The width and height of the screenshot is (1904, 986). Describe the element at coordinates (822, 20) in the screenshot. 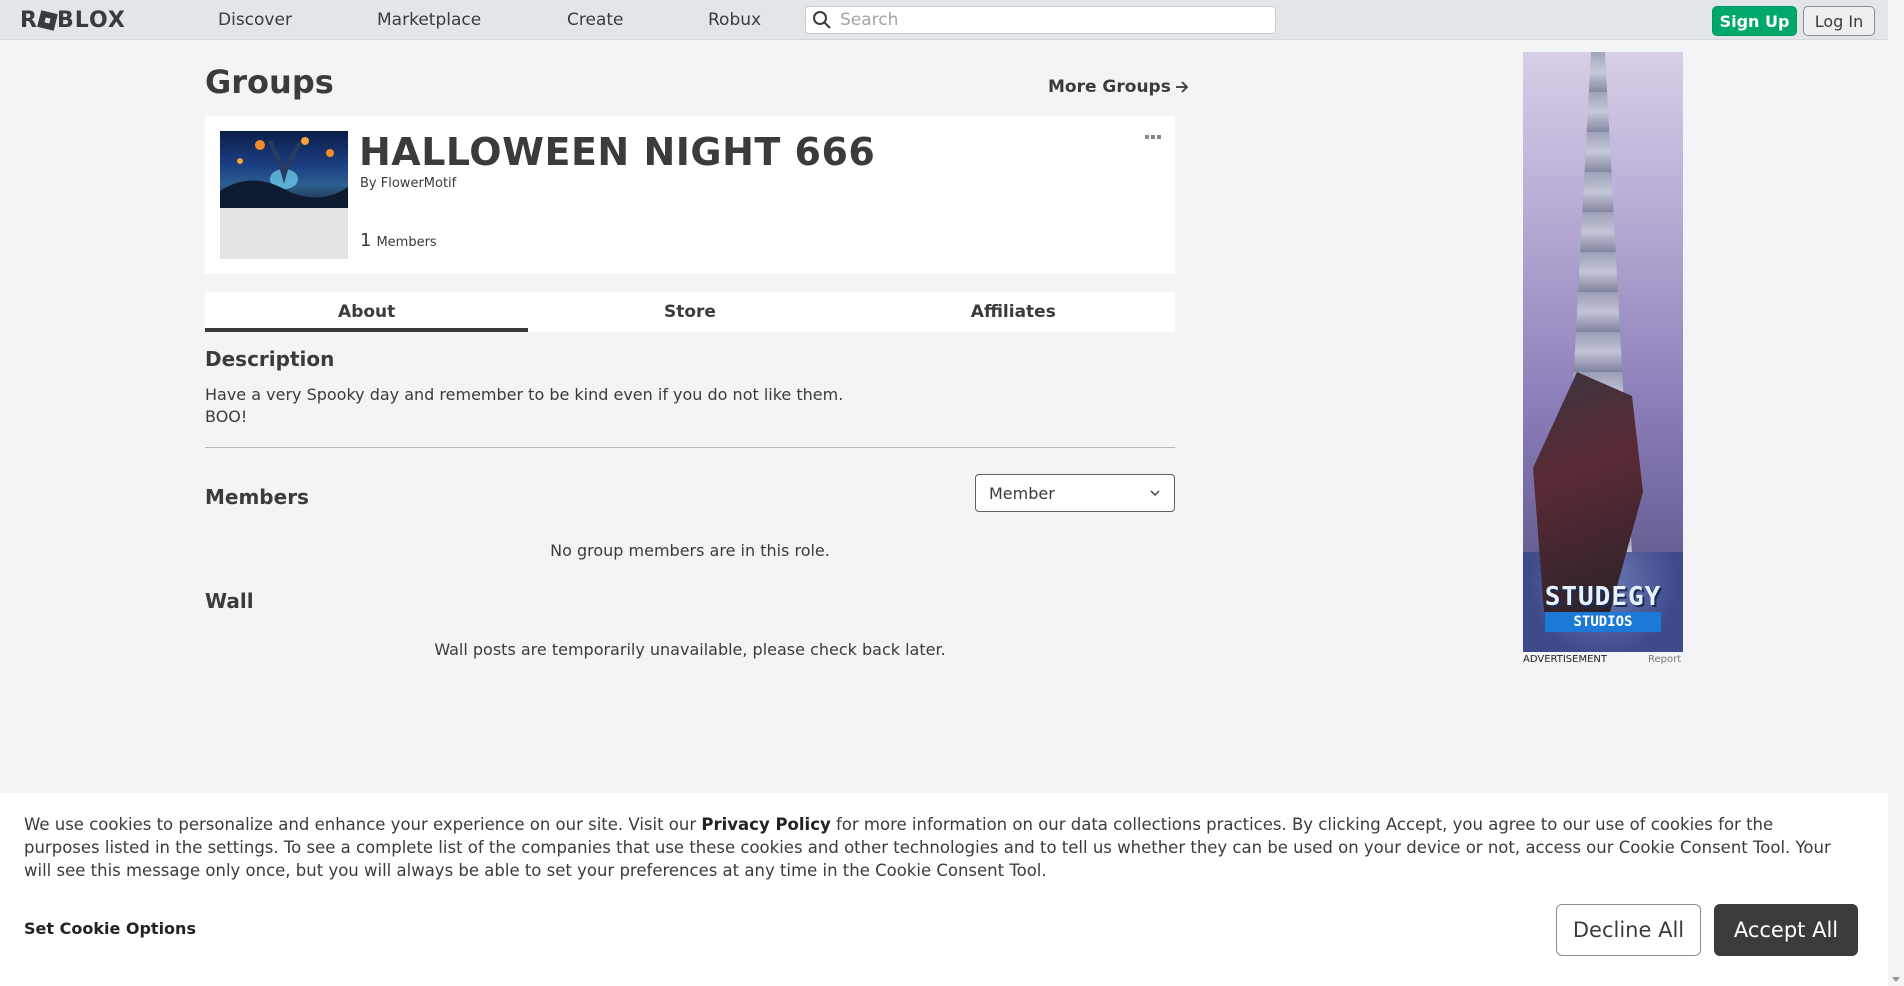

I see `search-icon` at that location.